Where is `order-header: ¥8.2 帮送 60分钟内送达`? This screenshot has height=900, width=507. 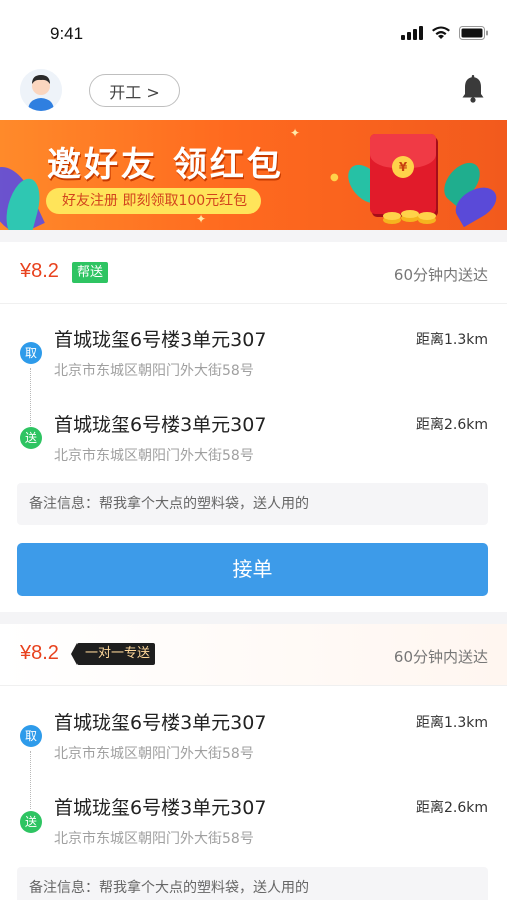
order-header: ¥8.2 帮送 60分钟内送达 is located at coordinates (253, 273).